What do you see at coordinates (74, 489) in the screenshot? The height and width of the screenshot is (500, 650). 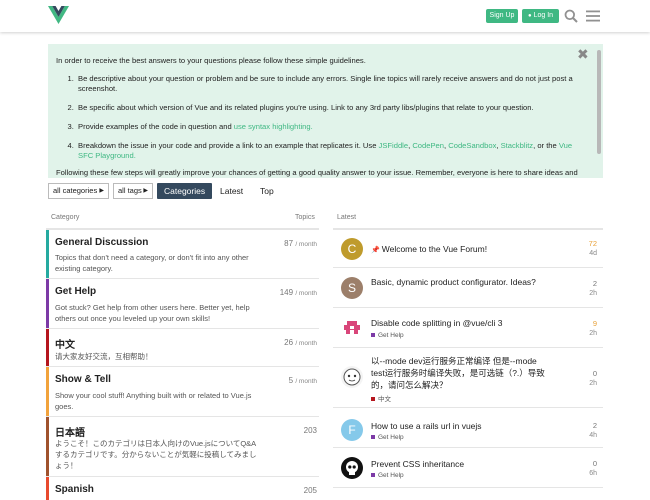 I see `category-name: Spanish` at bounding box center [74, 489].